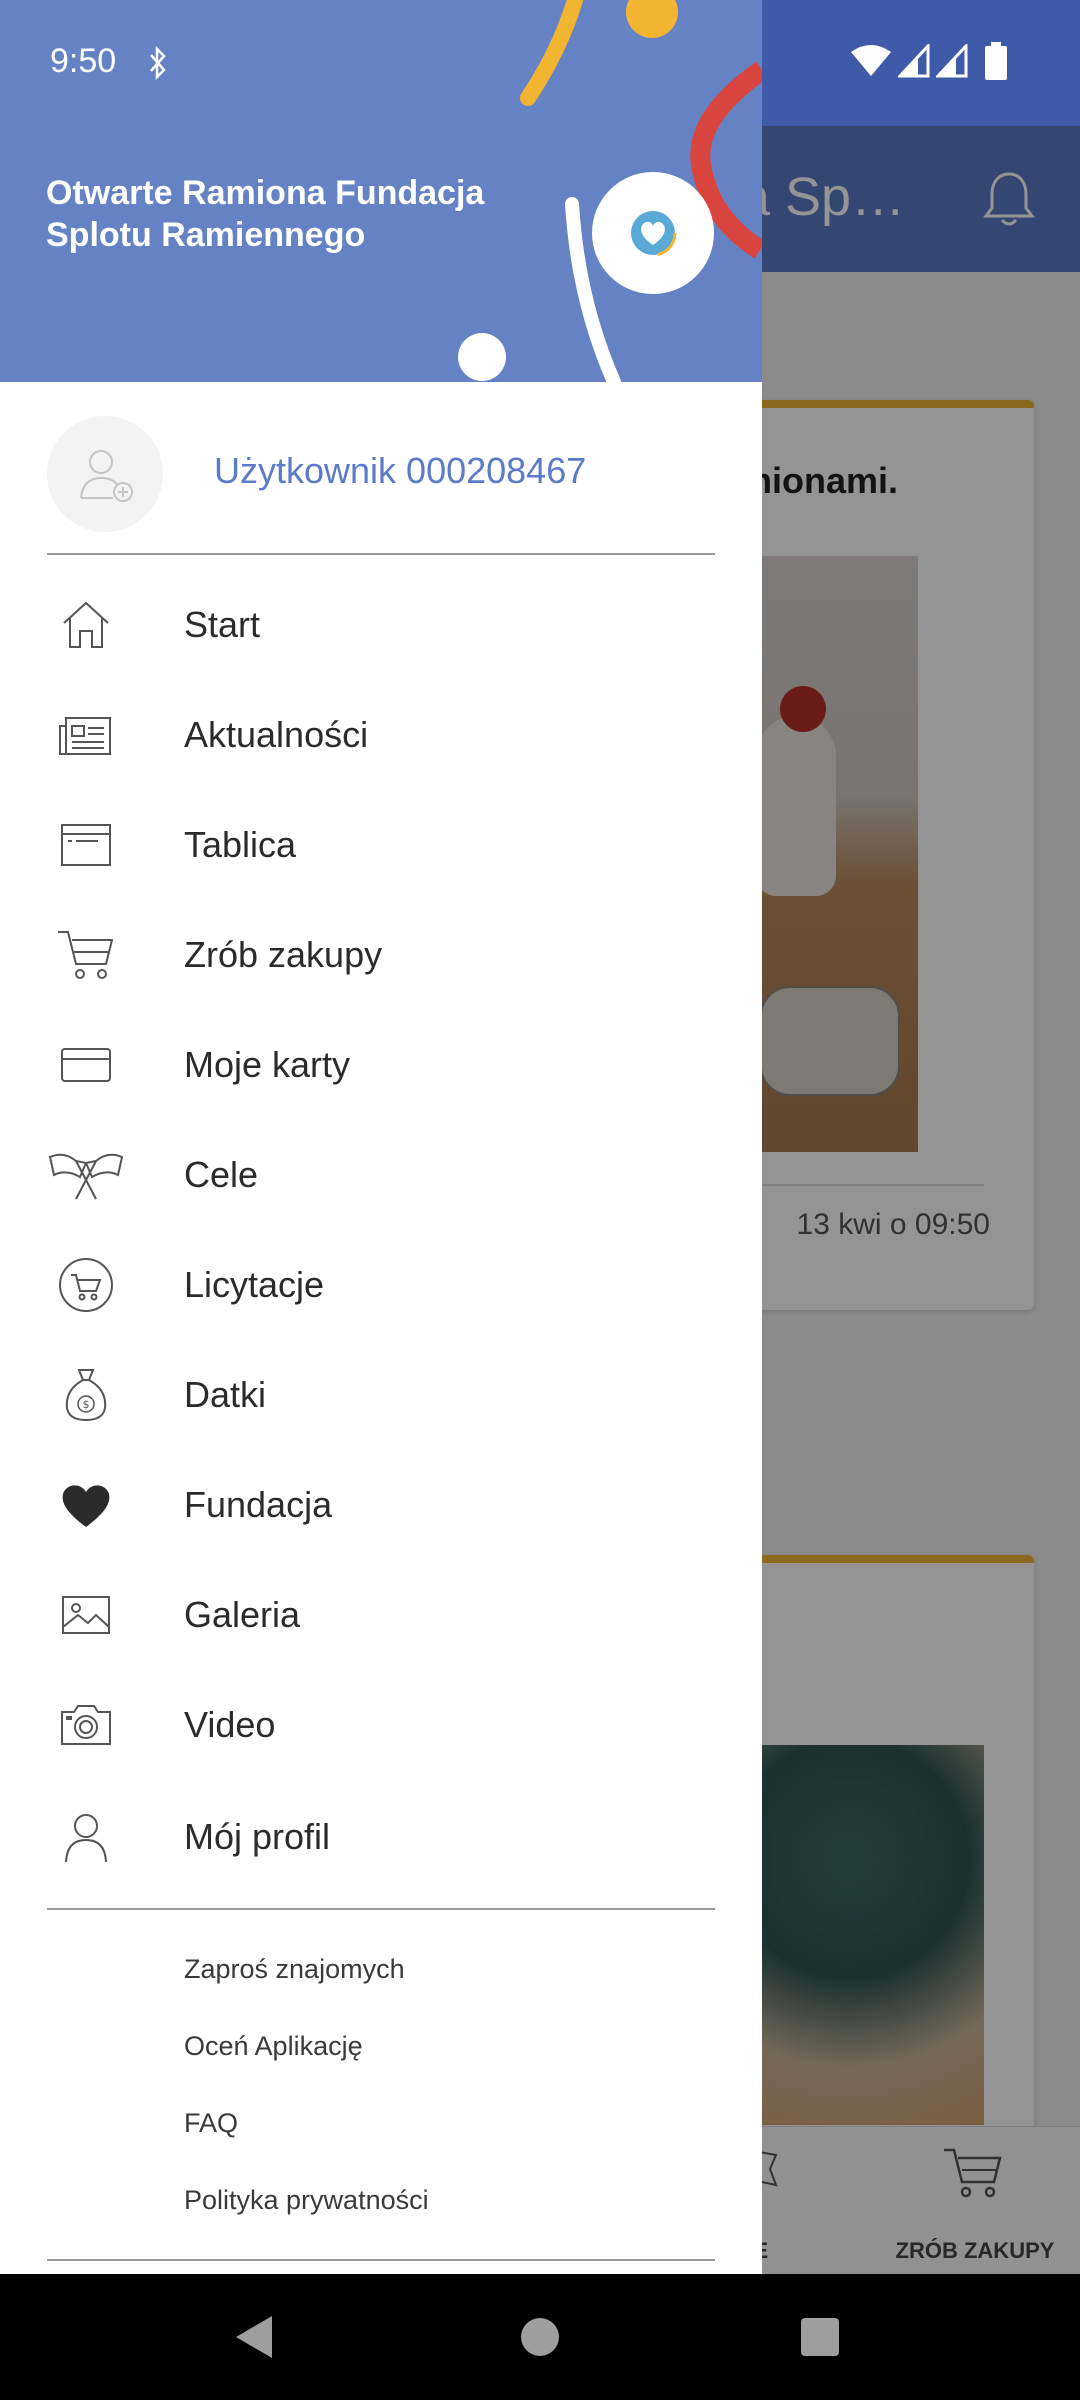 This screenshot has height=2400, width=1080. I want to click on menu-item-label: Zrób zakupy, so click(283, 954).